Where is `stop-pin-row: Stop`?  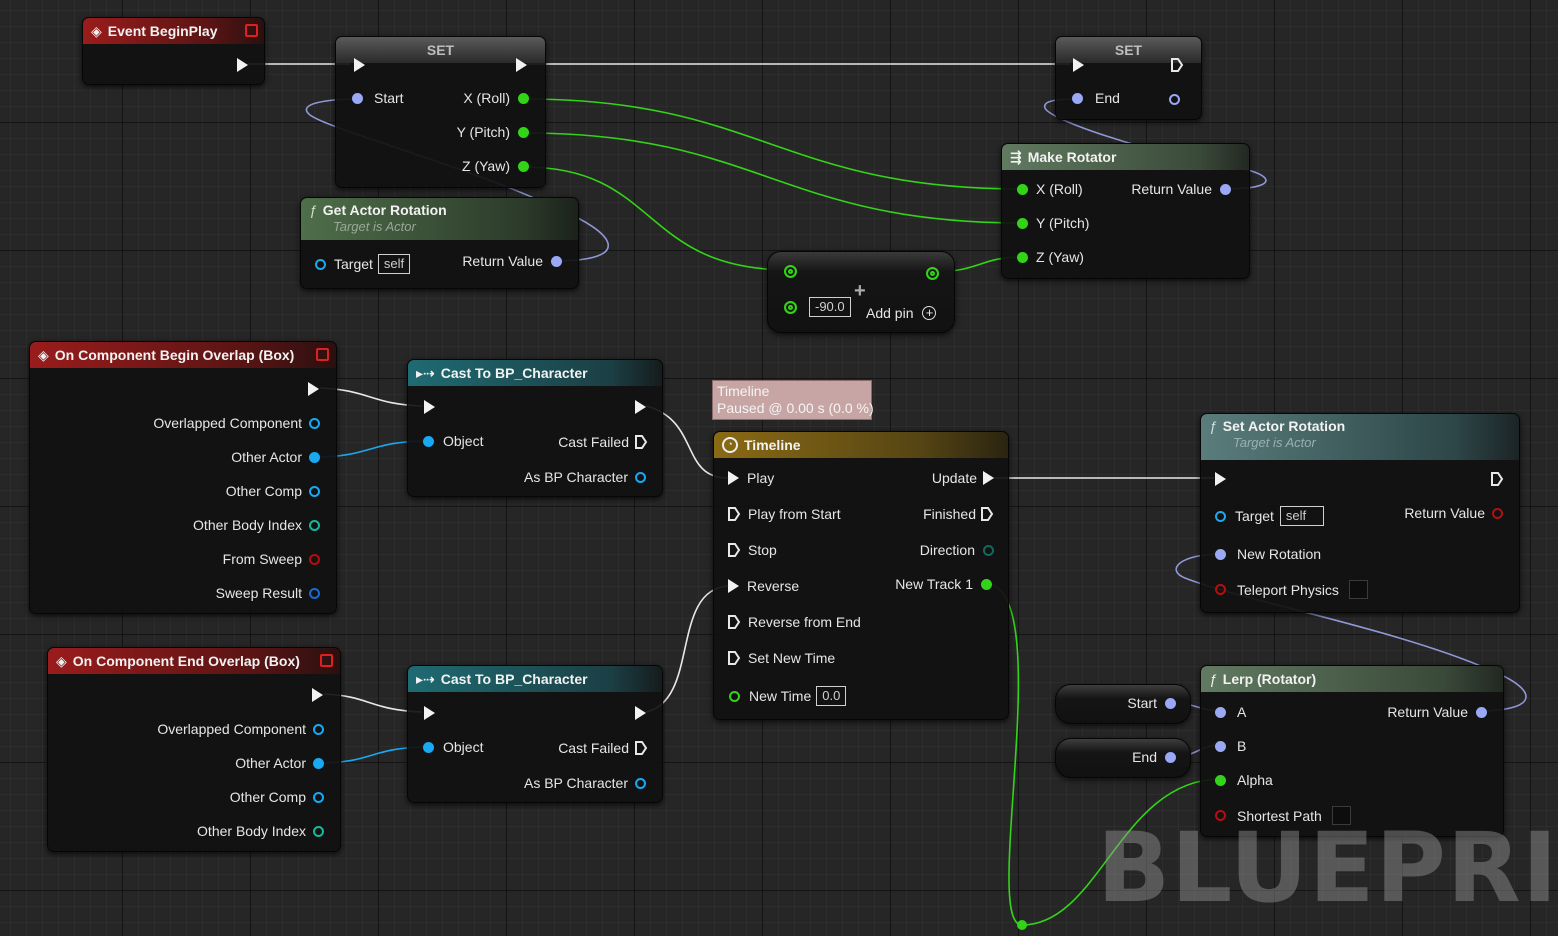 stop-pin-row: Stop is located at coordinates (752, 550).